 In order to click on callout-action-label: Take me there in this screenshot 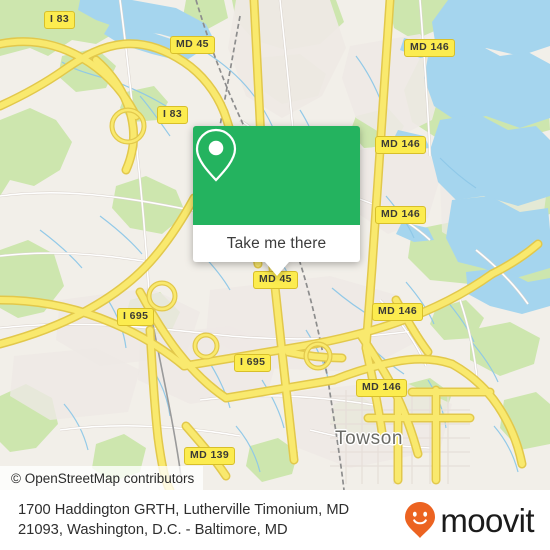, I will do `click(276, 243)`.